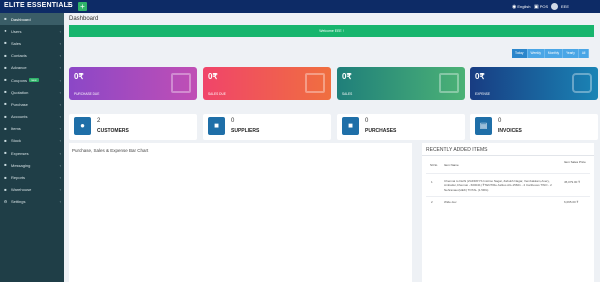 The image size is (600, 282). Describe the element at coordinates (38, 5) in the screenshot. I see `brand-title: ELITE ESSENTIALS` at that location.